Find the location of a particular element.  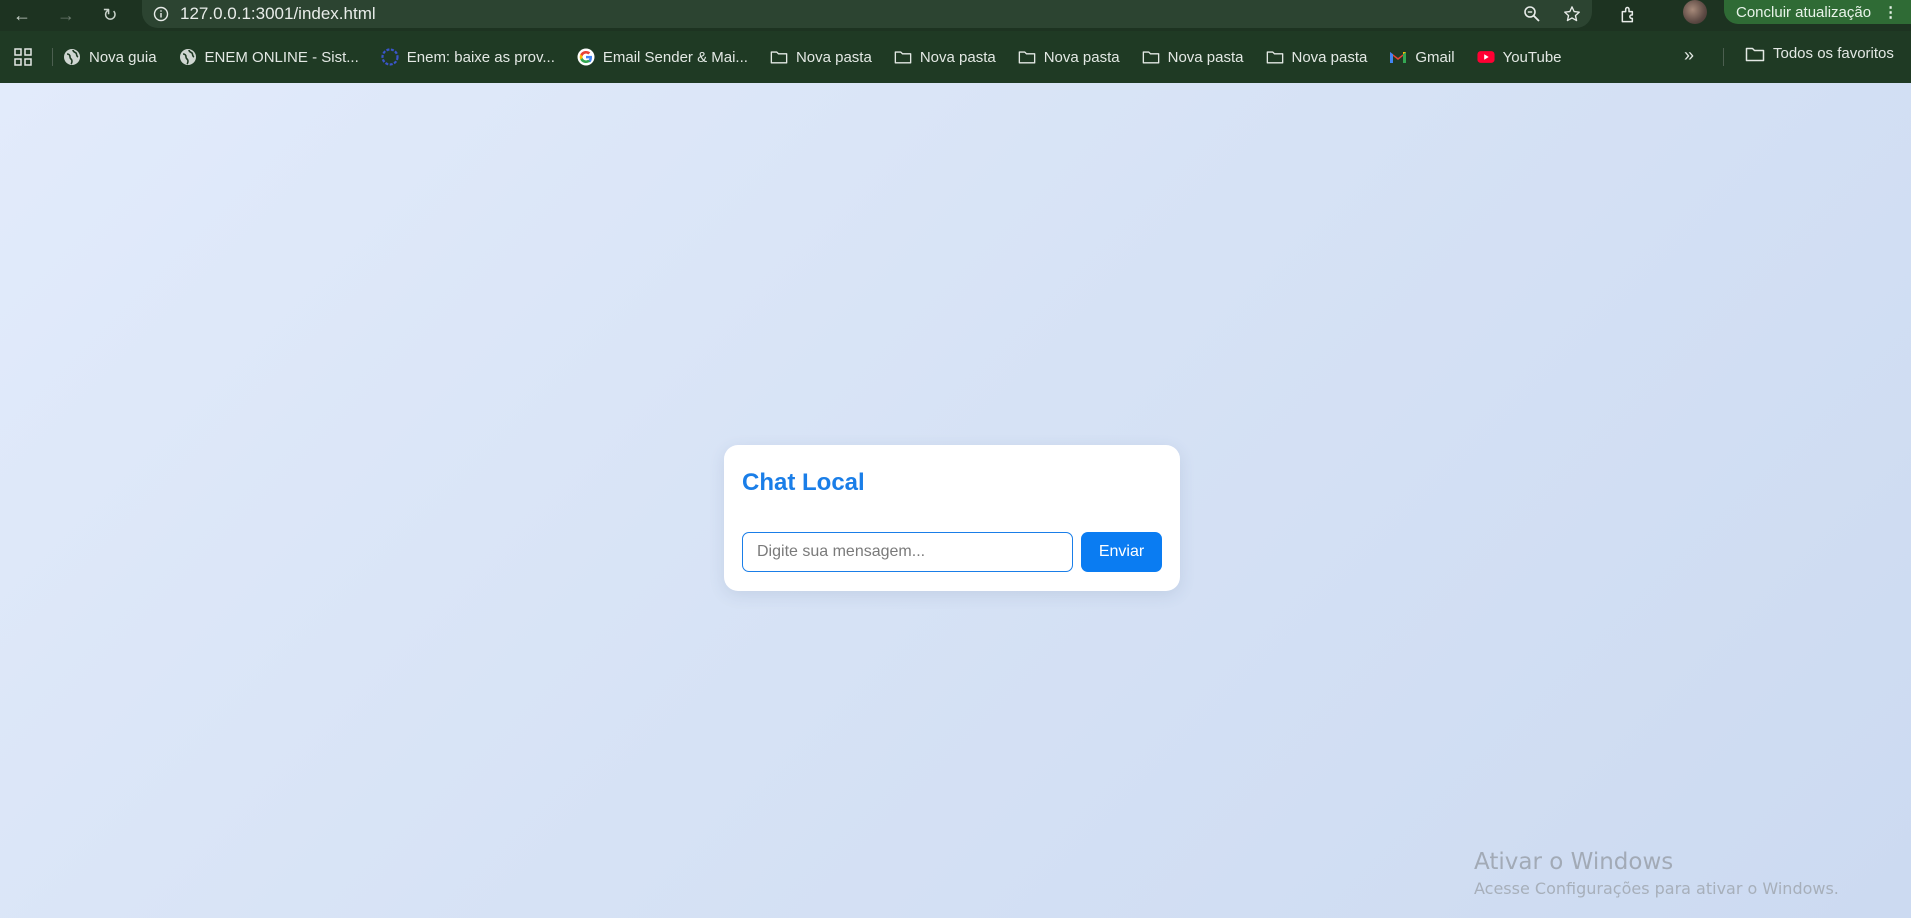

enem-icon is located at coordinates (390, 57).